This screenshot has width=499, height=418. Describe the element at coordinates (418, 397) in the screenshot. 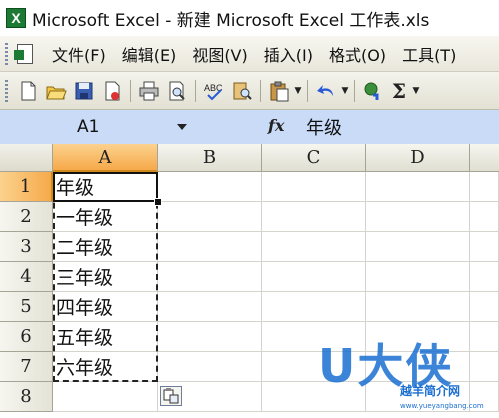

I see `cell-d8` at that location.